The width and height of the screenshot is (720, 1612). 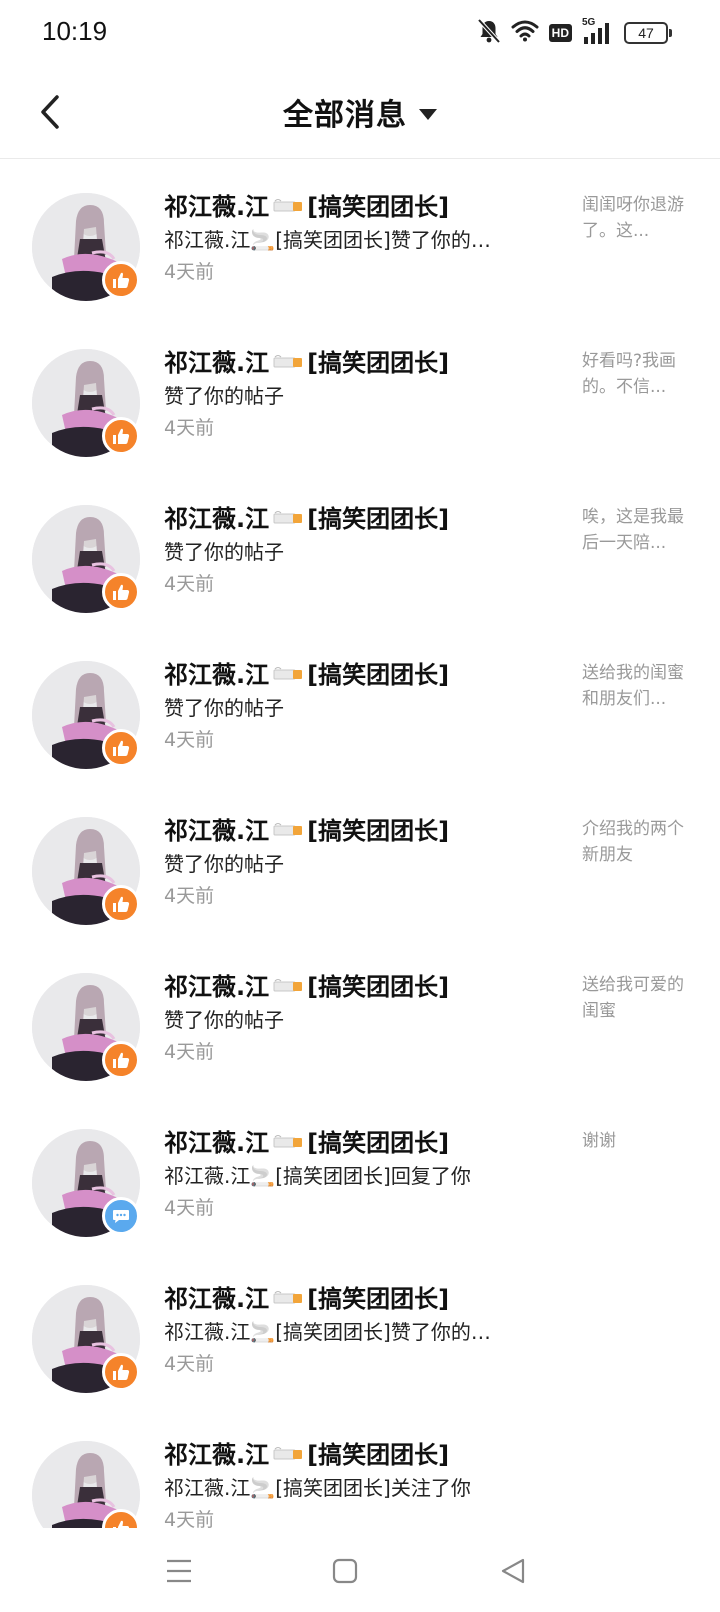 I want to click on system-nav-bar, so click(x=360, y=1570).